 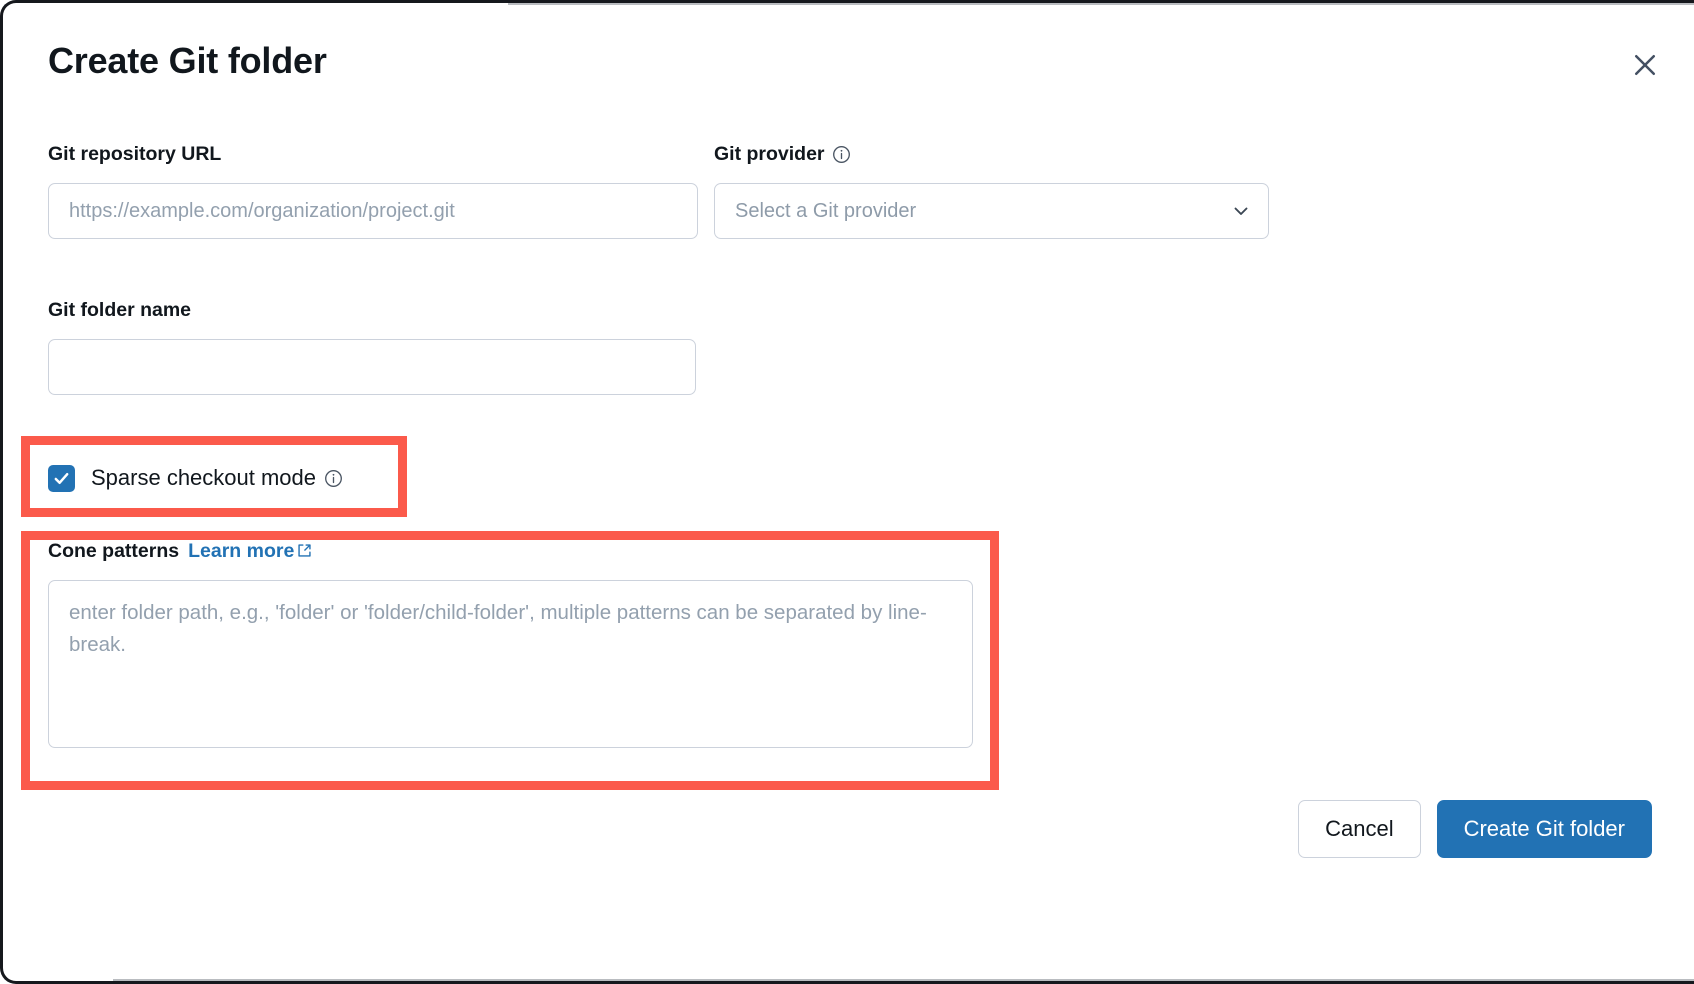 I want to click on close-button, so click(x=1645, y=65).